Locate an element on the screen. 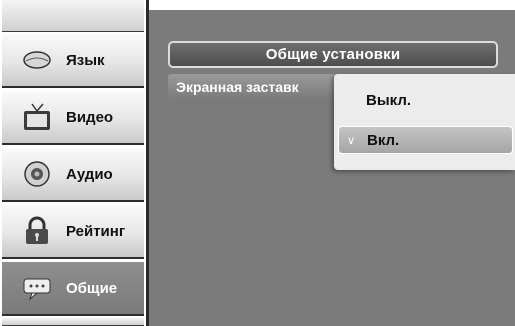 The height and width of the screenshot is (326, 515). screensaver-setting-row: Экранная заставк is located at coordinates (263, 87).